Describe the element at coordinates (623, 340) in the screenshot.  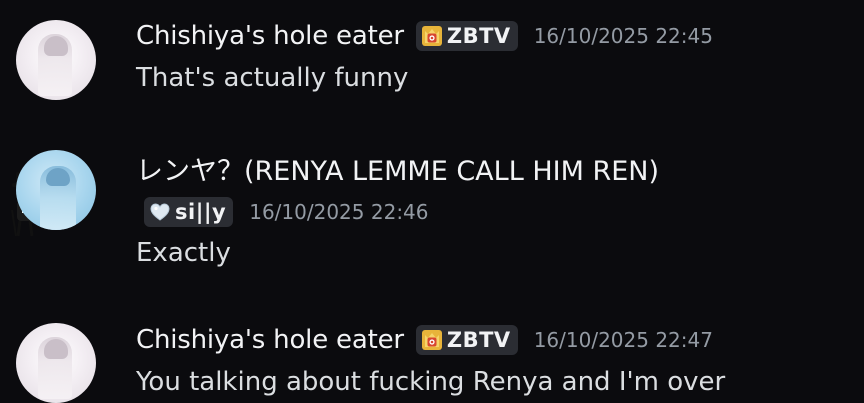
I see `timestamp: 16/10/2025 22:47` at that location.